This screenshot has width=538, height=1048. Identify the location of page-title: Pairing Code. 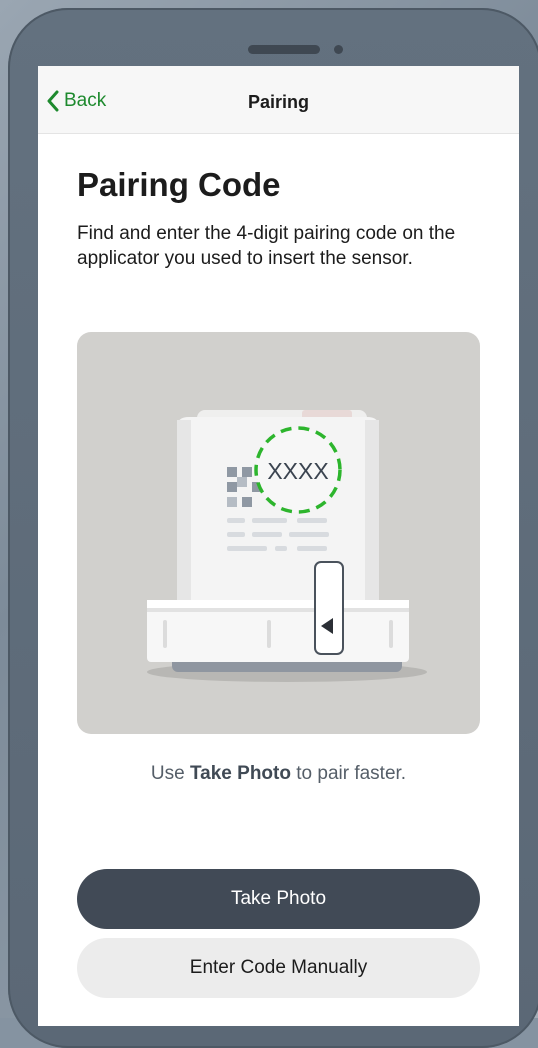
(179, 184).